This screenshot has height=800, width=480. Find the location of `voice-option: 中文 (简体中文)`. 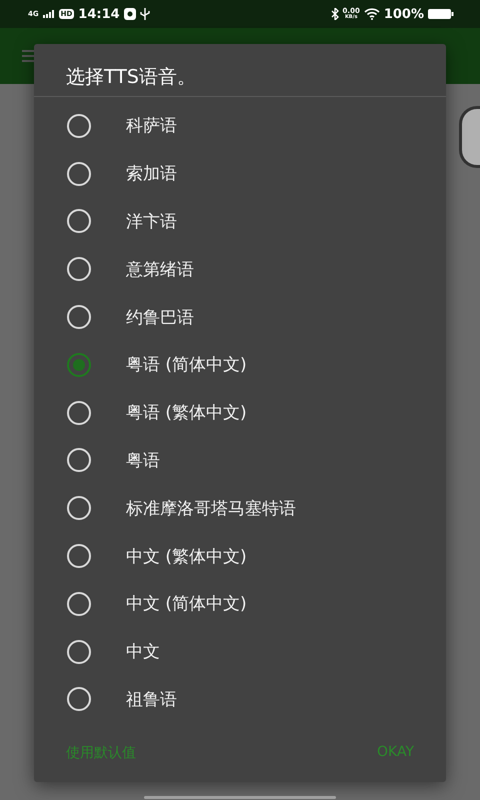

voice-option: 中文 (简体中文) is located at coordinates (240, 604).